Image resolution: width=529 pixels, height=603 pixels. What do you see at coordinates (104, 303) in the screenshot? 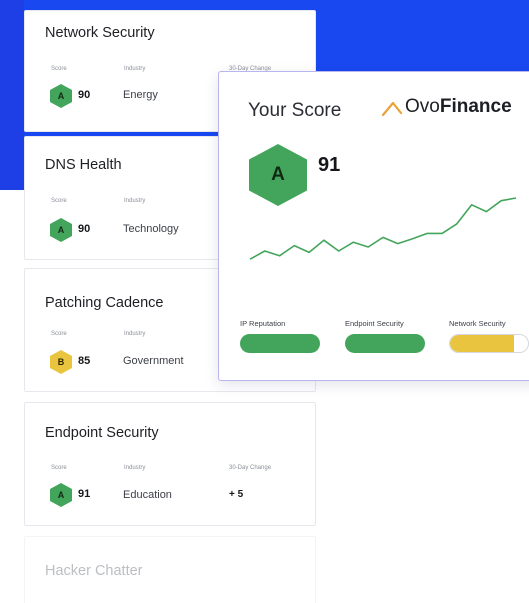
I see `card-title: Patching Cadence` at bounding box center [104, 303].